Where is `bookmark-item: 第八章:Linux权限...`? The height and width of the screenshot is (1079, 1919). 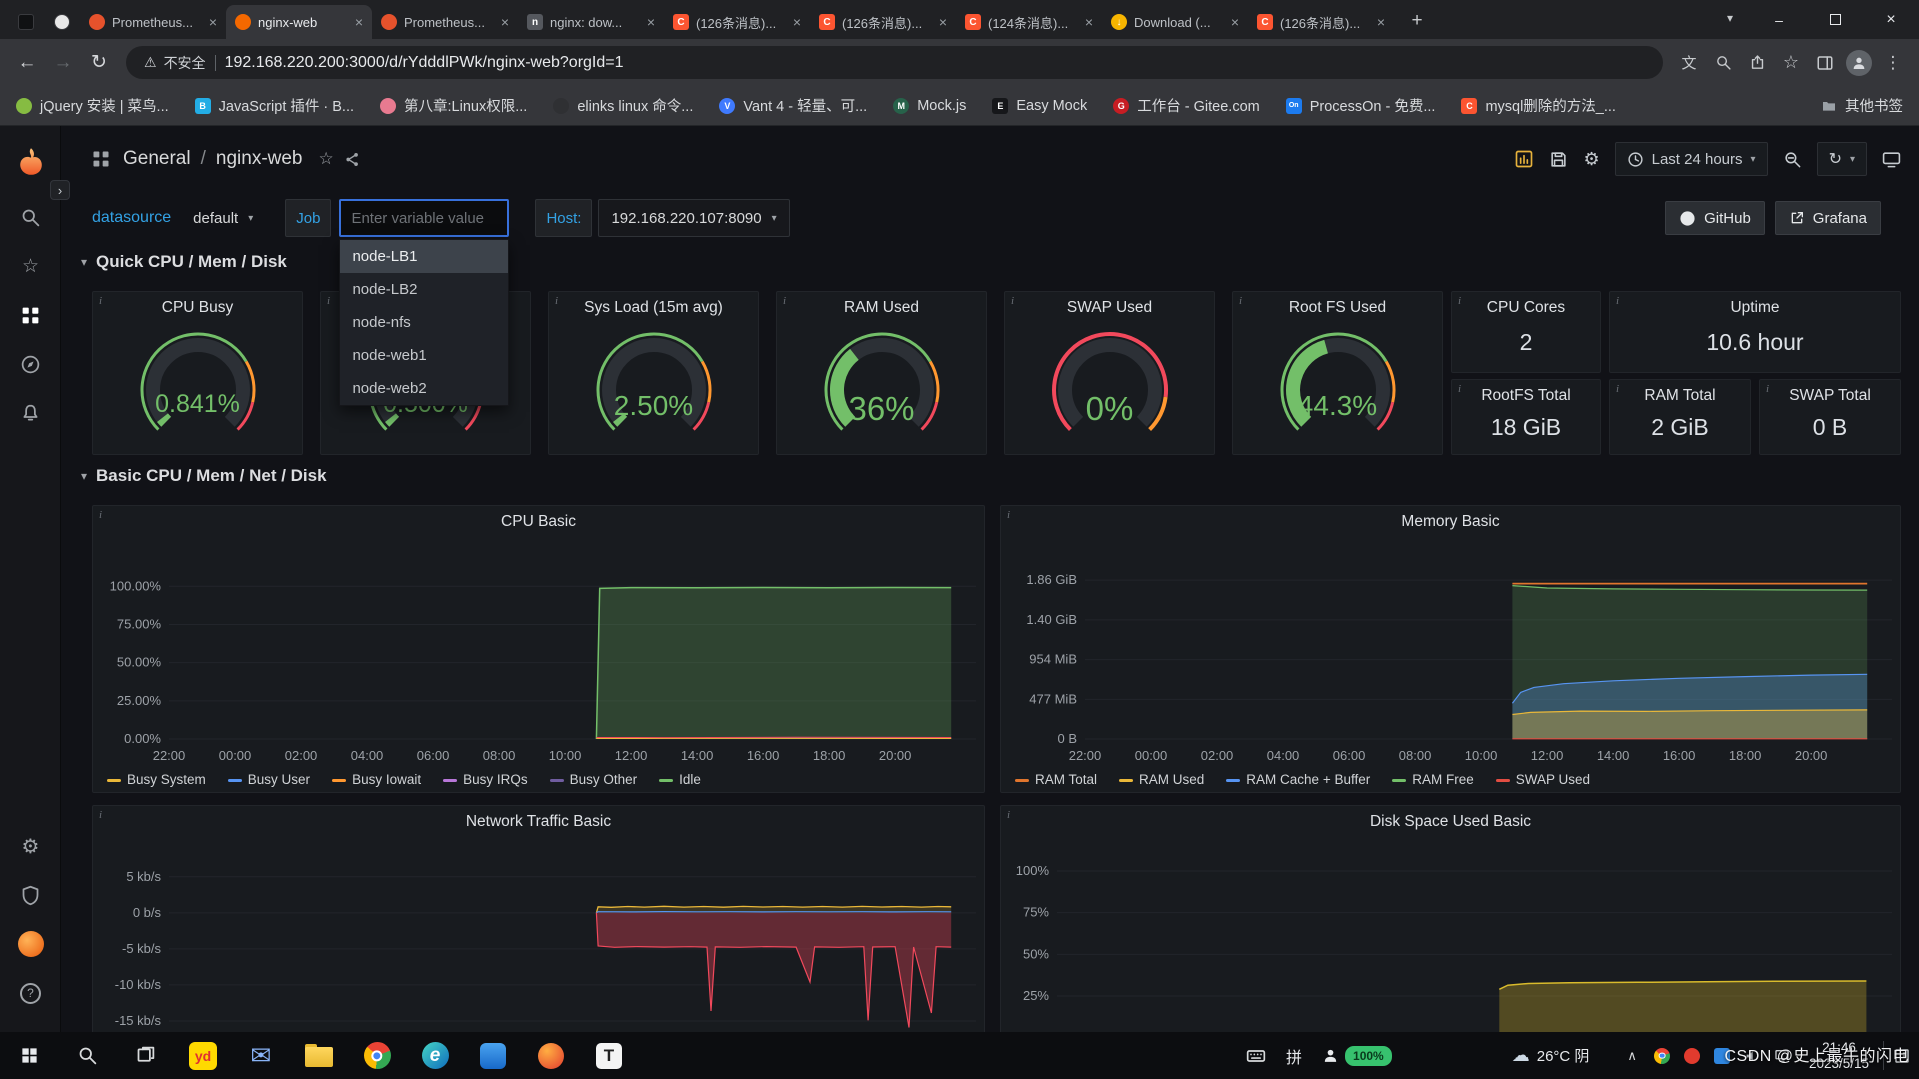 bookmark-item: 第八章:Linux权限... is located at coordinates (453, 105).